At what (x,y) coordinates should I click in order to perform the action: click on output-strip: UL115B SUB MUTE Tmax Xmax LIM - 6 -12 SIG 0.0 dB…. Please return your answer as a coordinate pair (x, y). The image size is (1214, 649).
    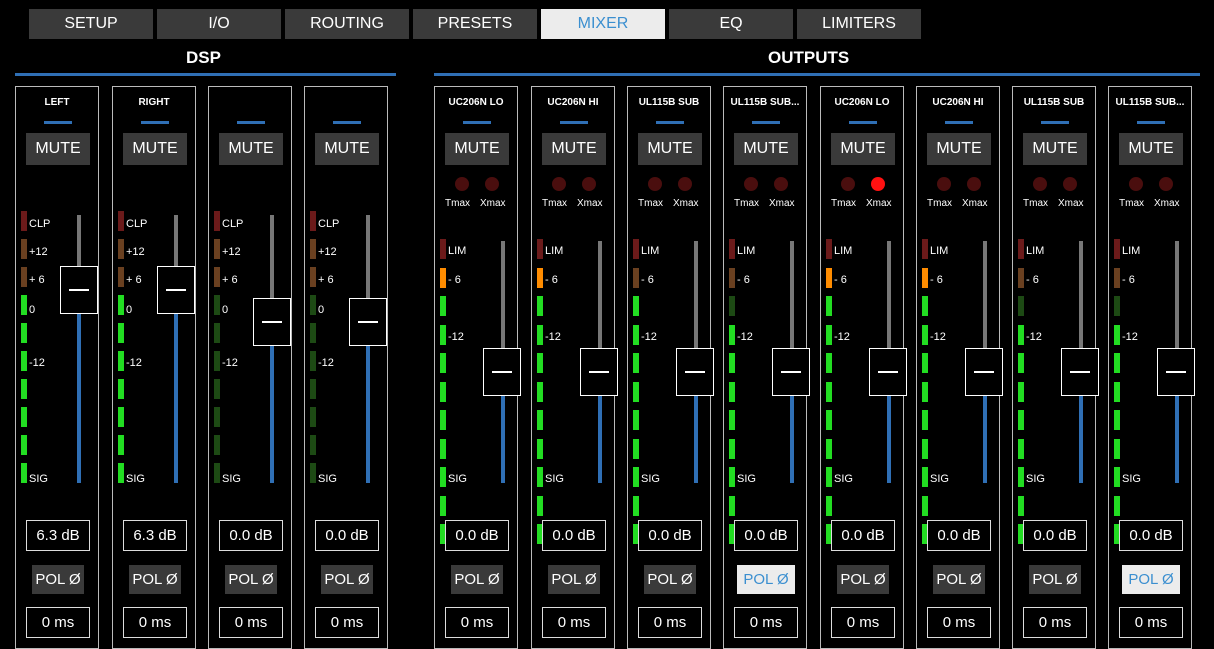
    Looking at the image, I should click on (1055, 367).